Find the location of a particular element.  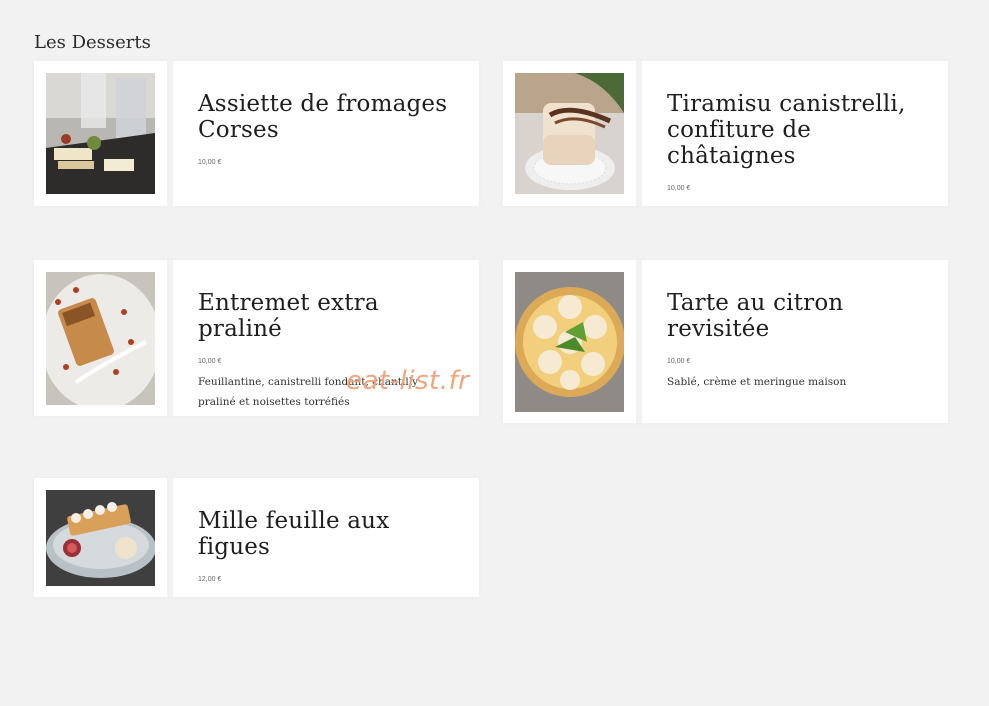

dish-details: Assiette de fromages Corses 10,00 € is located at coordinates (328, 128).